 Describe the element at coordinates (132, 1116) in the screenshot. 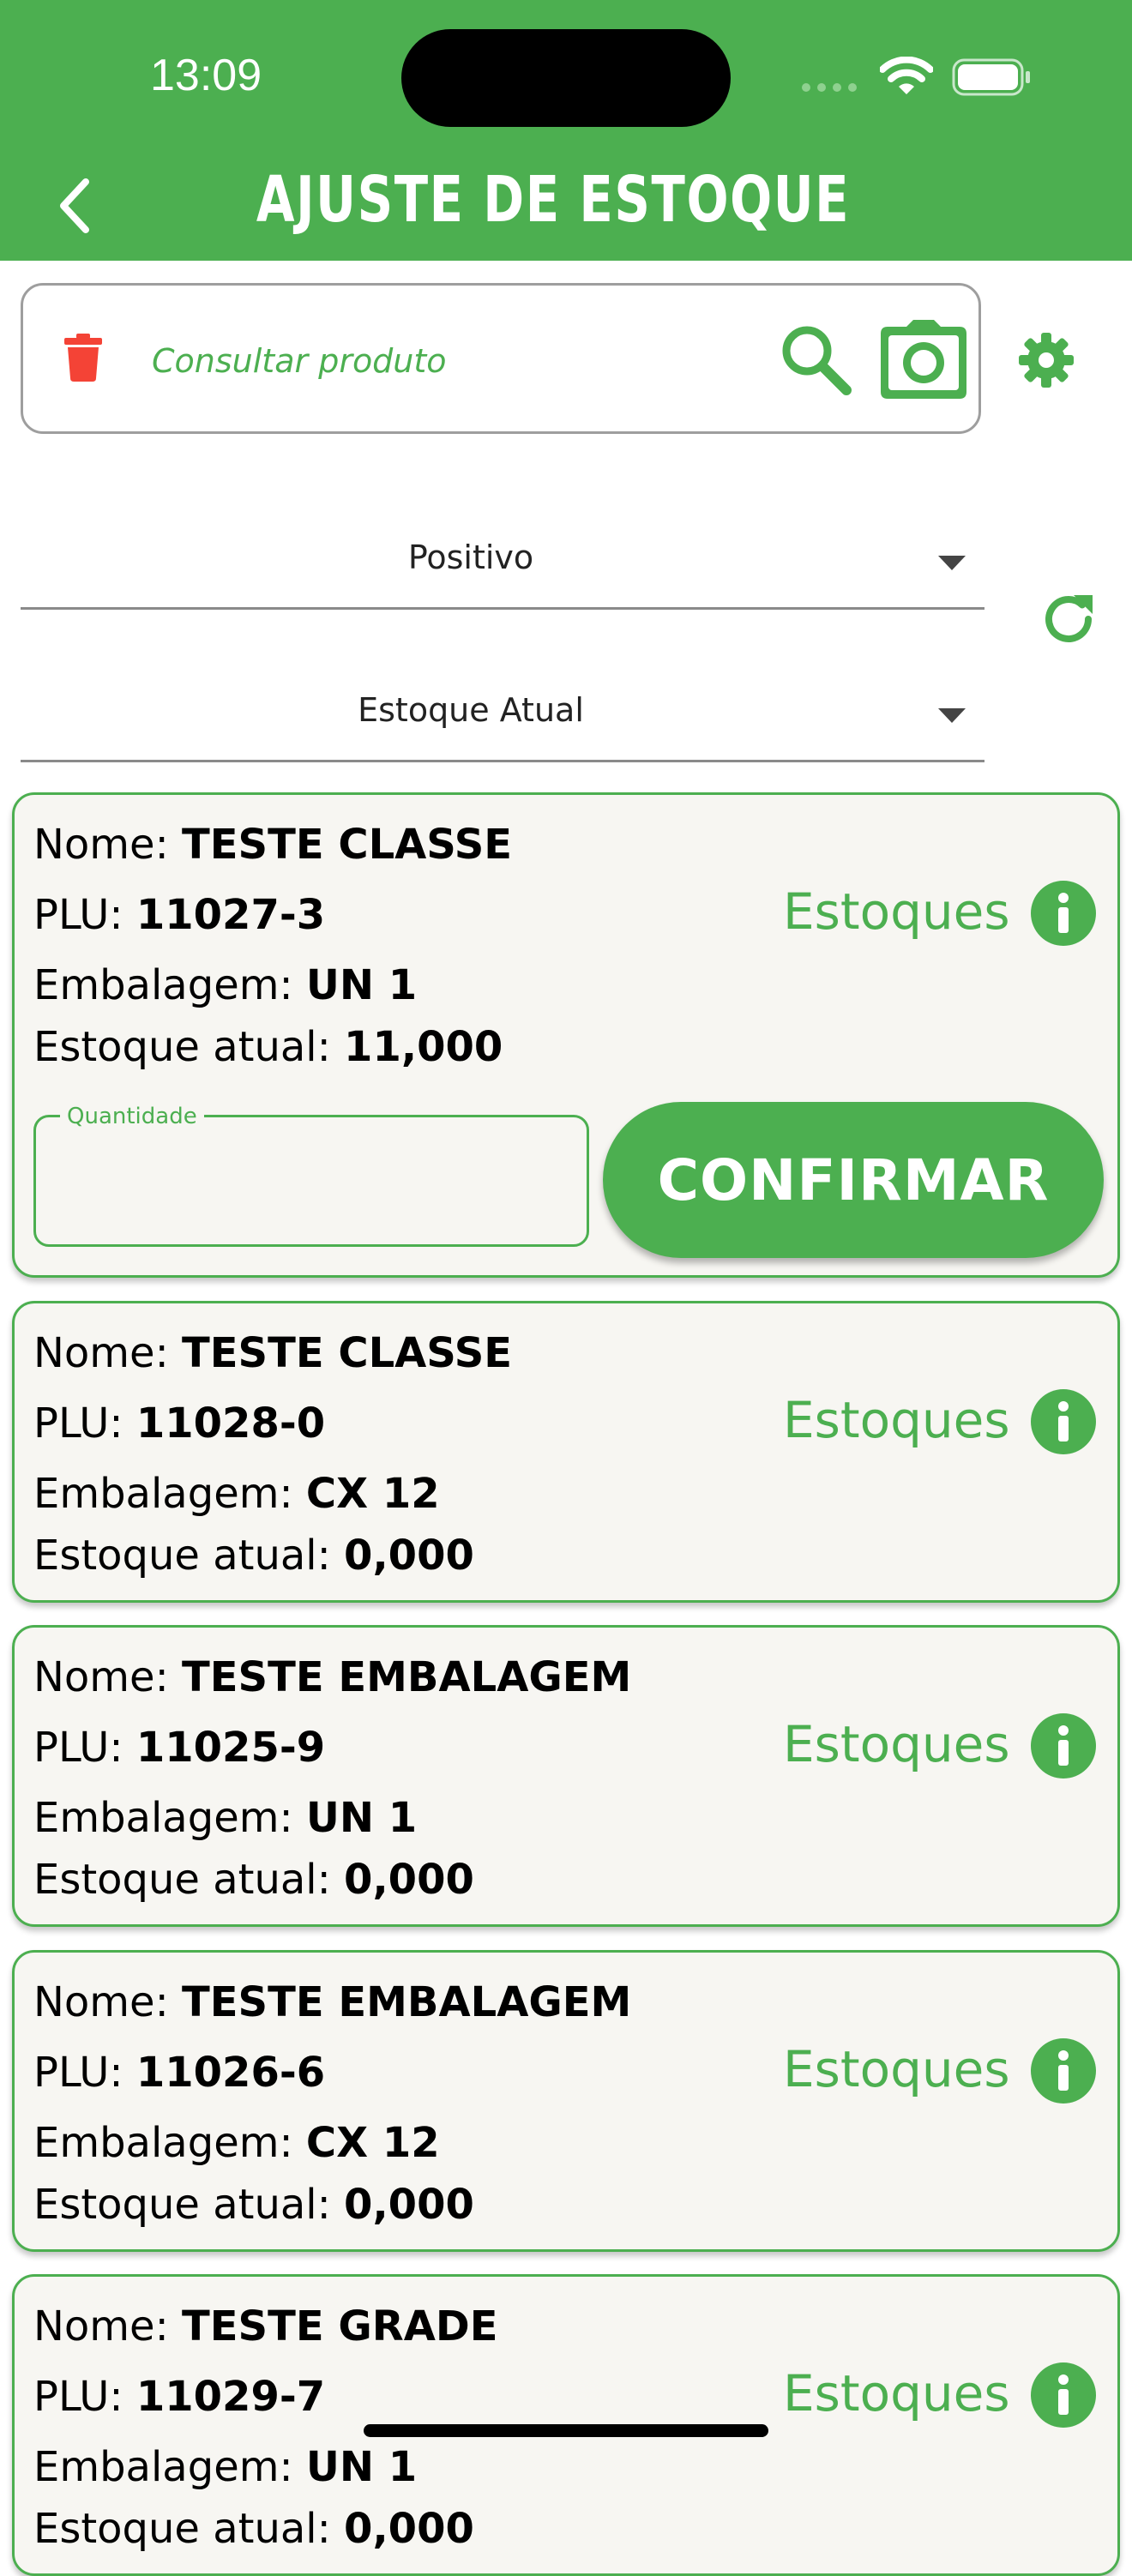

I see `quantity-label: Quantidade` at that location.